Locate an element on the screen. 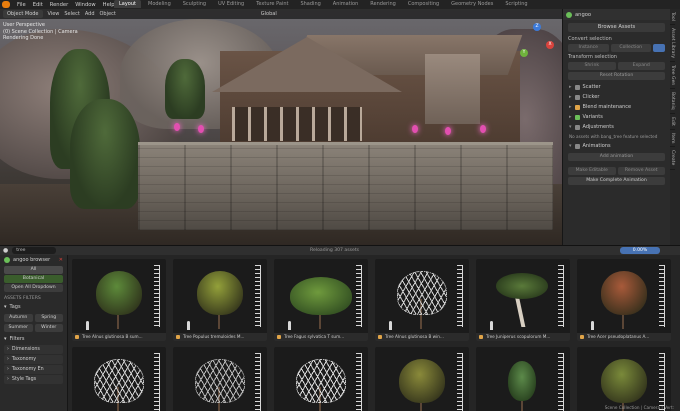 This screenshot has width=680, height=411. section-adjustments: ▾ Adjustments is located at coordinates (616, 127).